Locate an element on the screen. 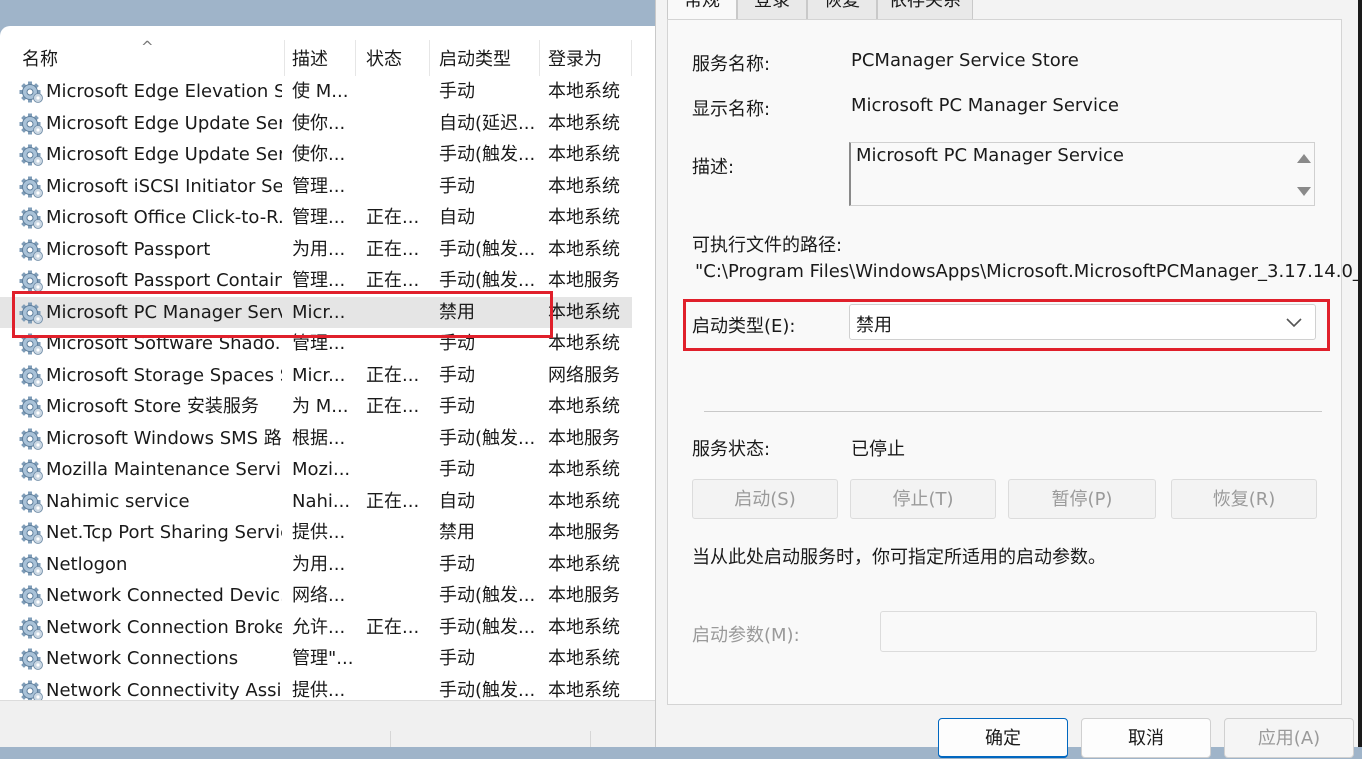 The image size is (1362, 759). column-header-description: 描述 is located at coordinates (322, 58).